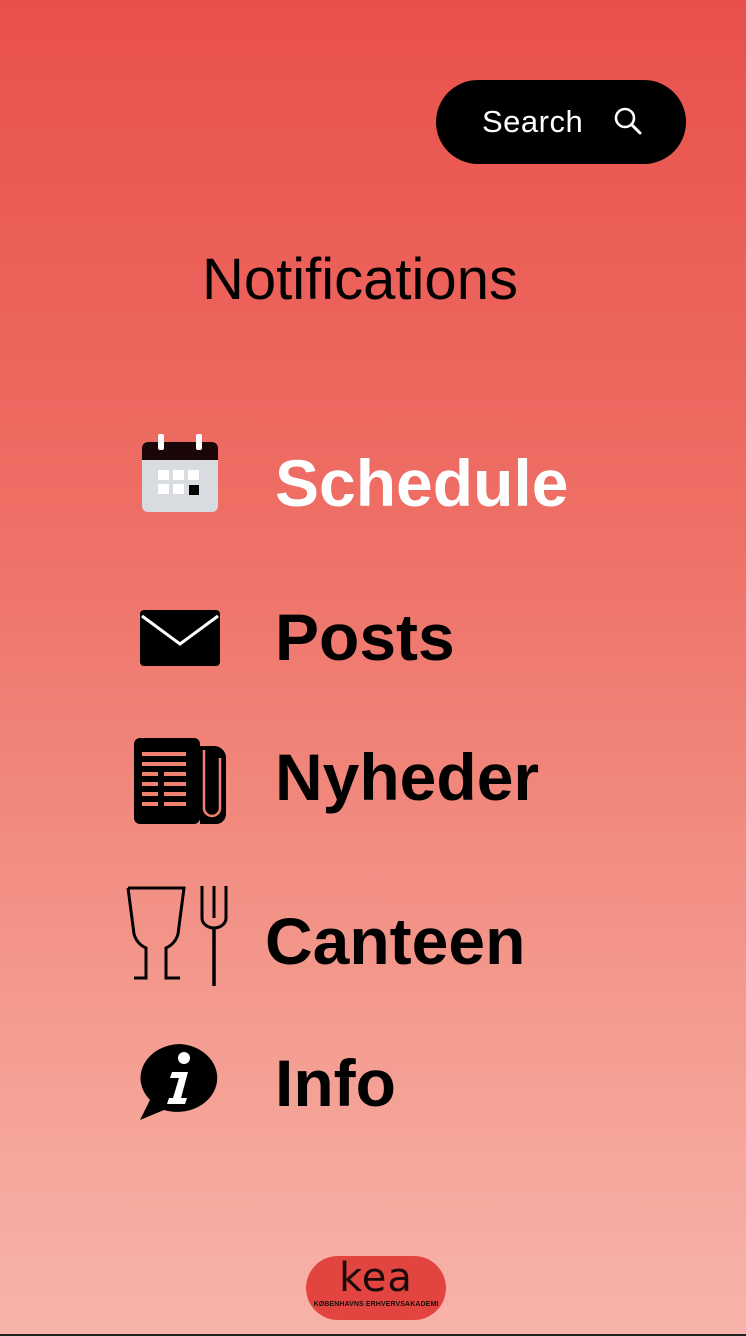  I want to click on search-button: Search, so click(561, 122).